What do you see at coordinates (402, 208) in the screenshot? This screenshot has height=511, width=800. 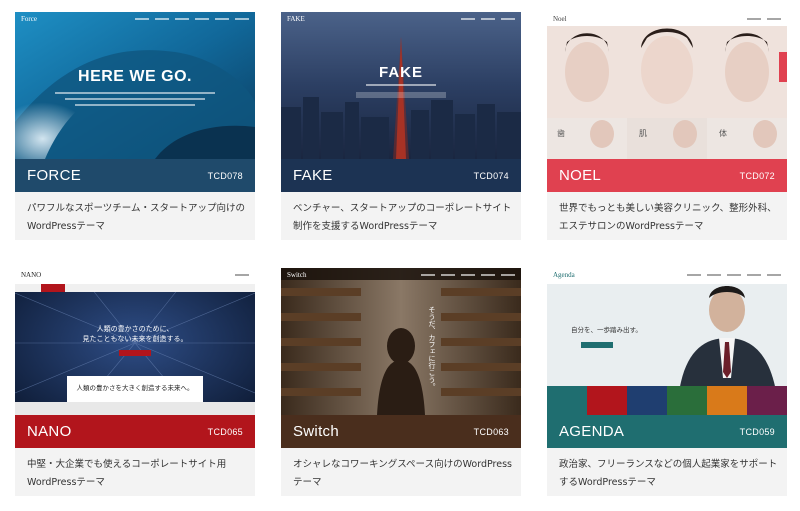 I see `description-line: ベンチャー、スタートアップのコーポレートサイト` at bounding box center [402, 208].